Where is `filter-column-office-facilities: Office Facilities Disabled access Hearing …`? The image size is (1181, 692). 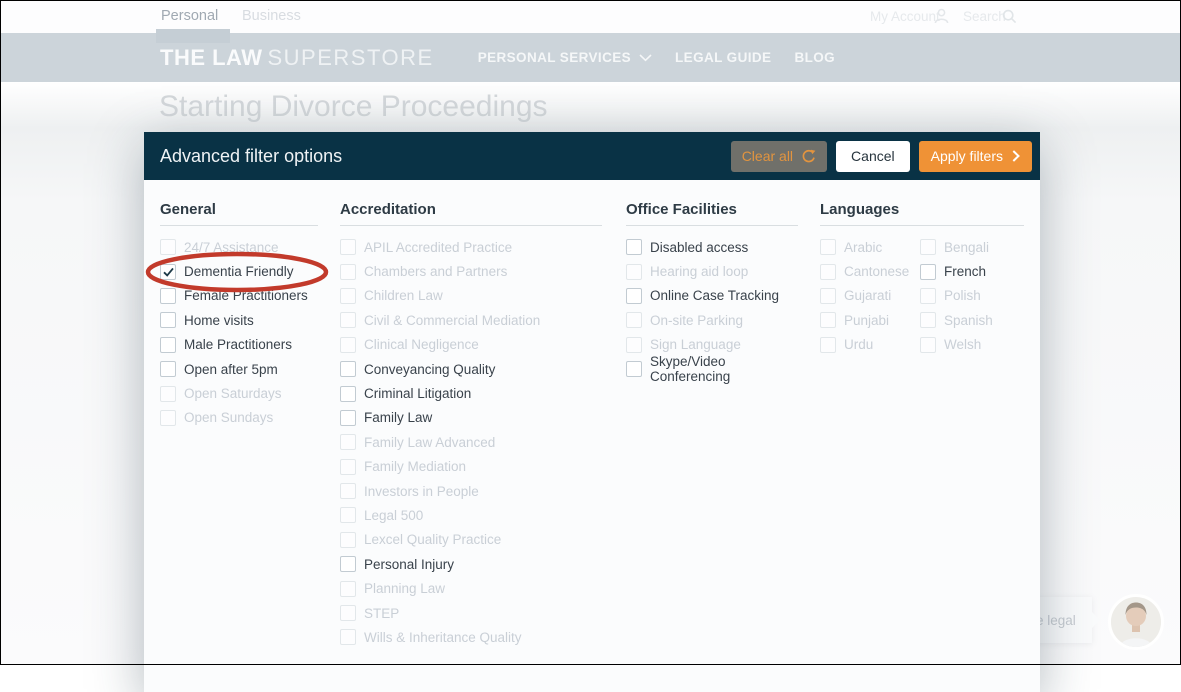 filter-column-office-facilities: Office Facilities Disabled access Hearing … is located at coordinates (712, 415).